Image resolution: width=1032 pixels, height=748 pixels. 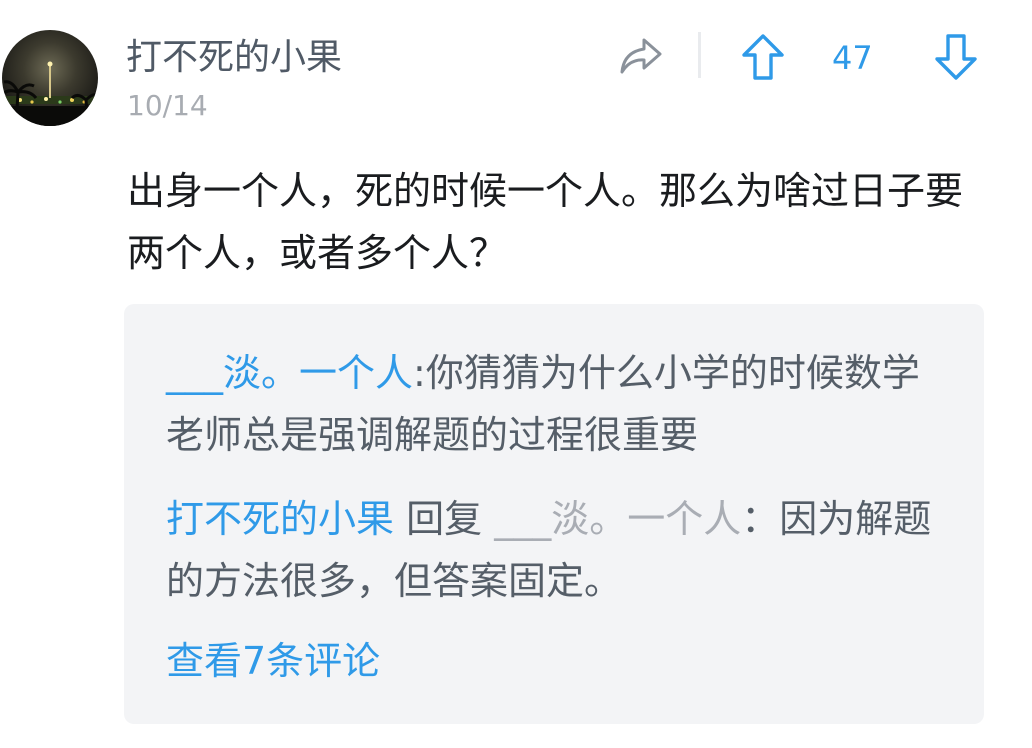 What do you see at coordinates (50, 93) in the screenshot?
I see `night-city-avatar-image` at bounding box center [50, 93].